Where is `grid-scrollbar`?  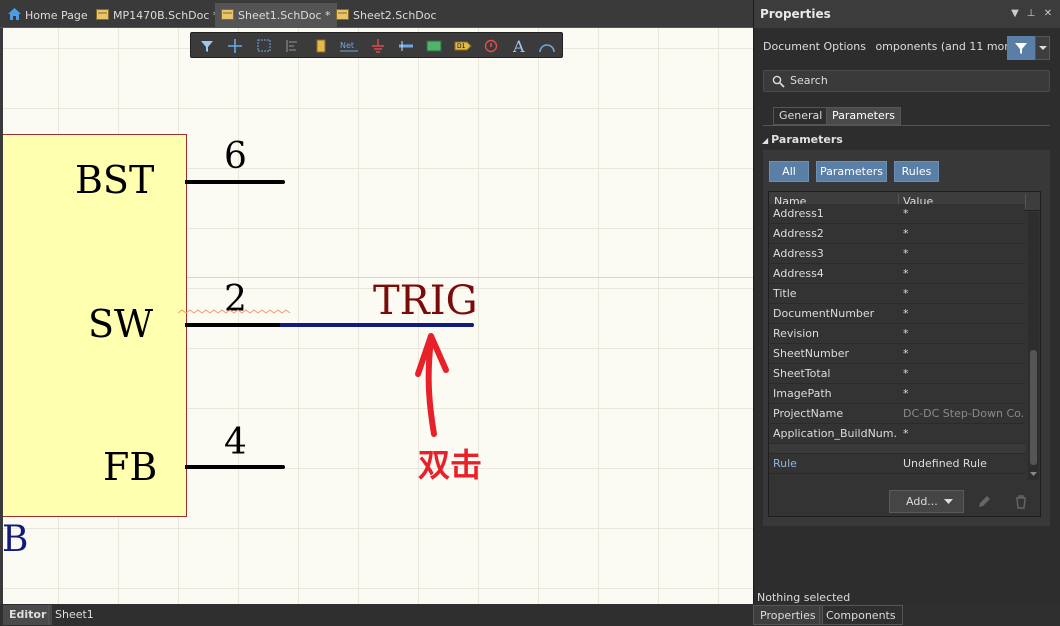 grid-scrollbar is located at coordinates (1033, 346).